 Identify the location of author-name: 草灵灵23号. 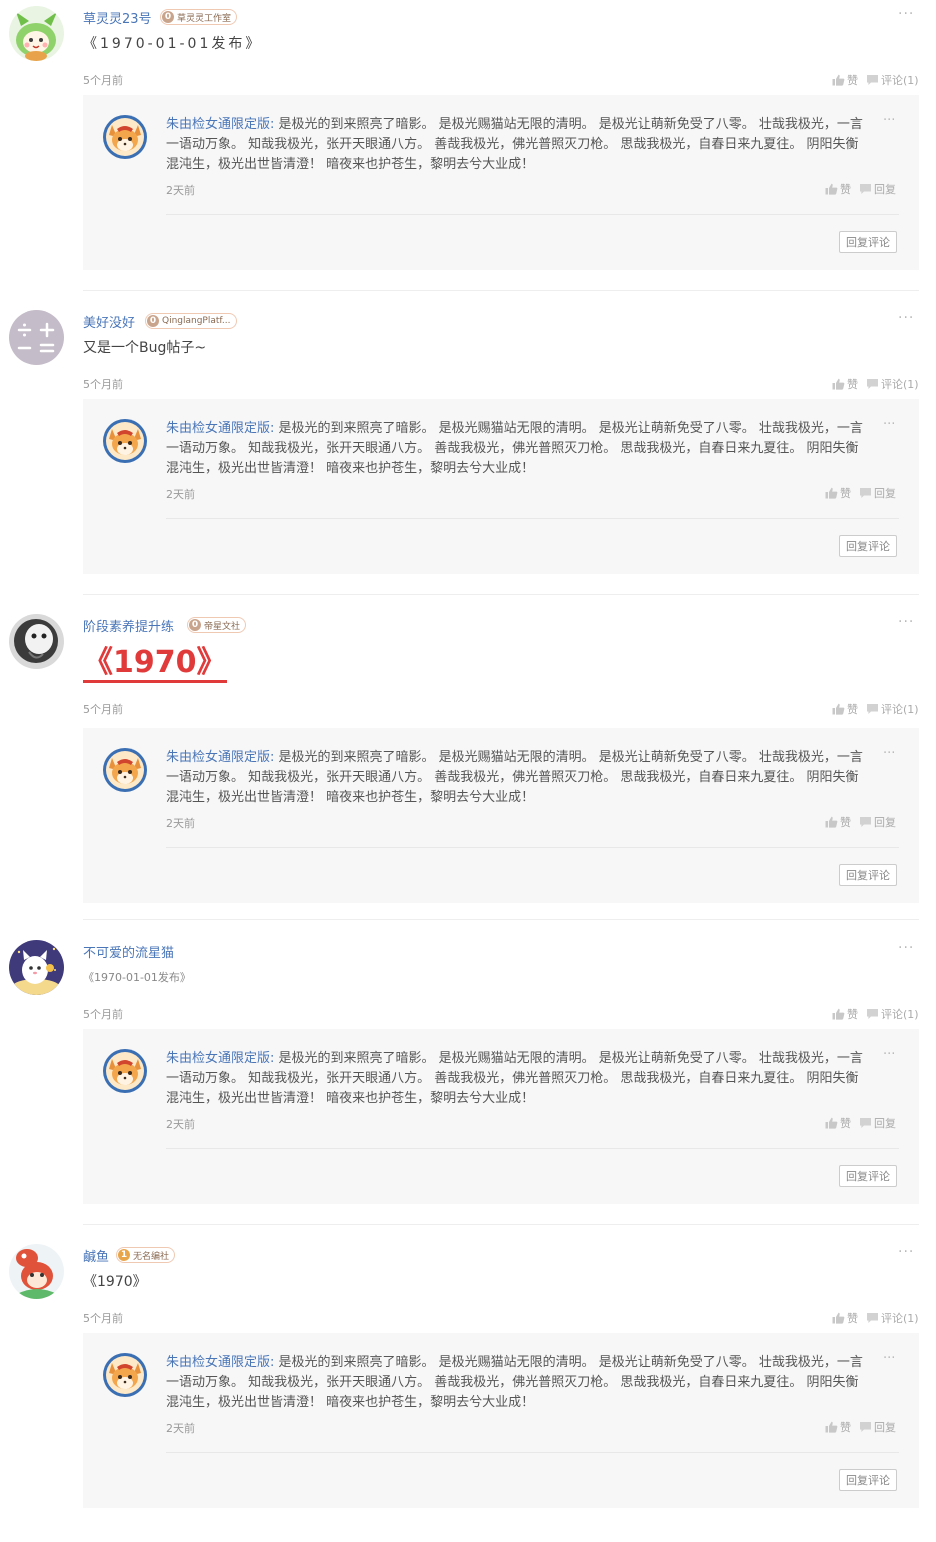
(117, 17).